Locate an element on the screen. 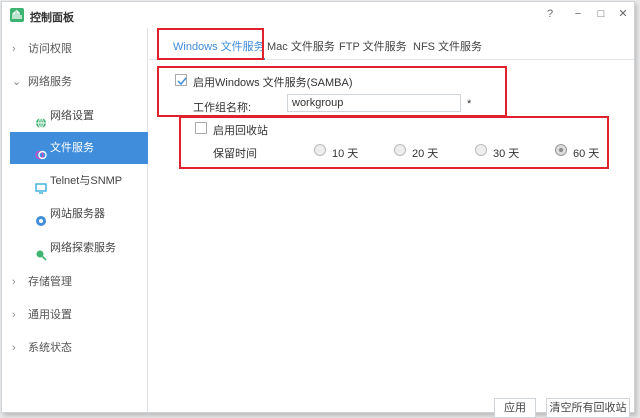 The width and height of the screenshot is (640, 418). window-title: 控制面板 is located at coordinates (52, 18).